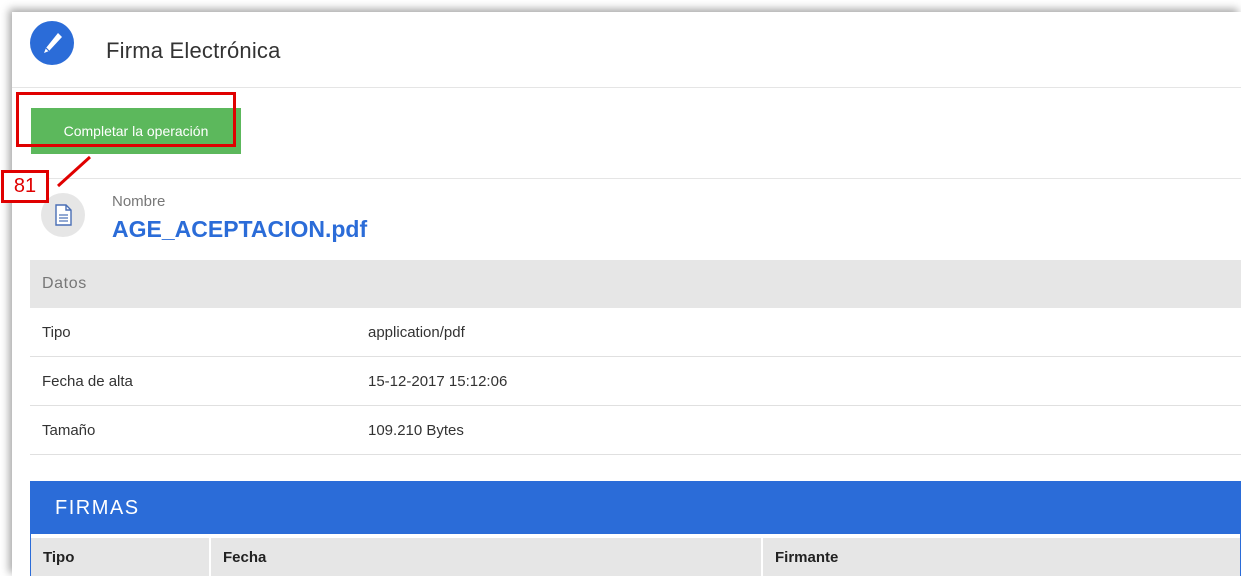  I want to click on annotation-number: 81, so click(25, 186).